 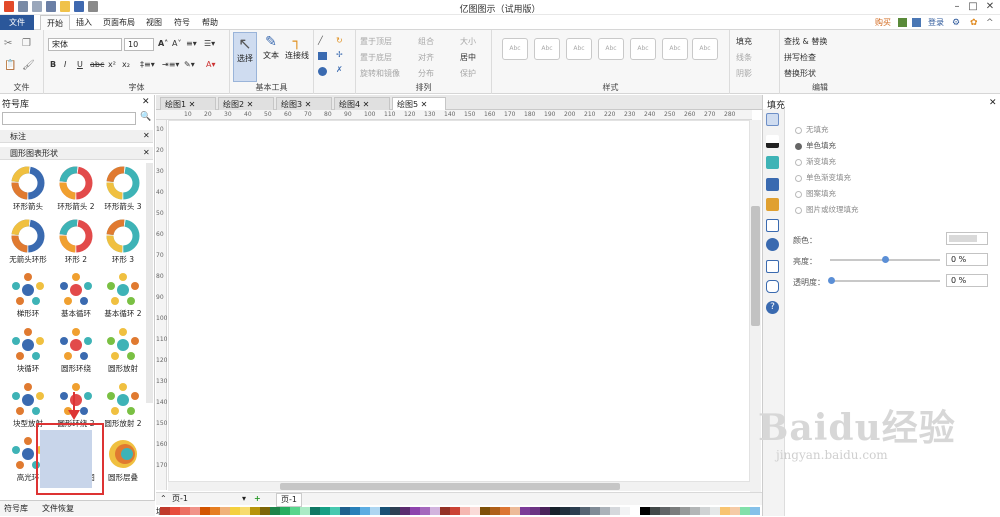 I want to click on font-size-select: 10, so click(x=139, y=44).